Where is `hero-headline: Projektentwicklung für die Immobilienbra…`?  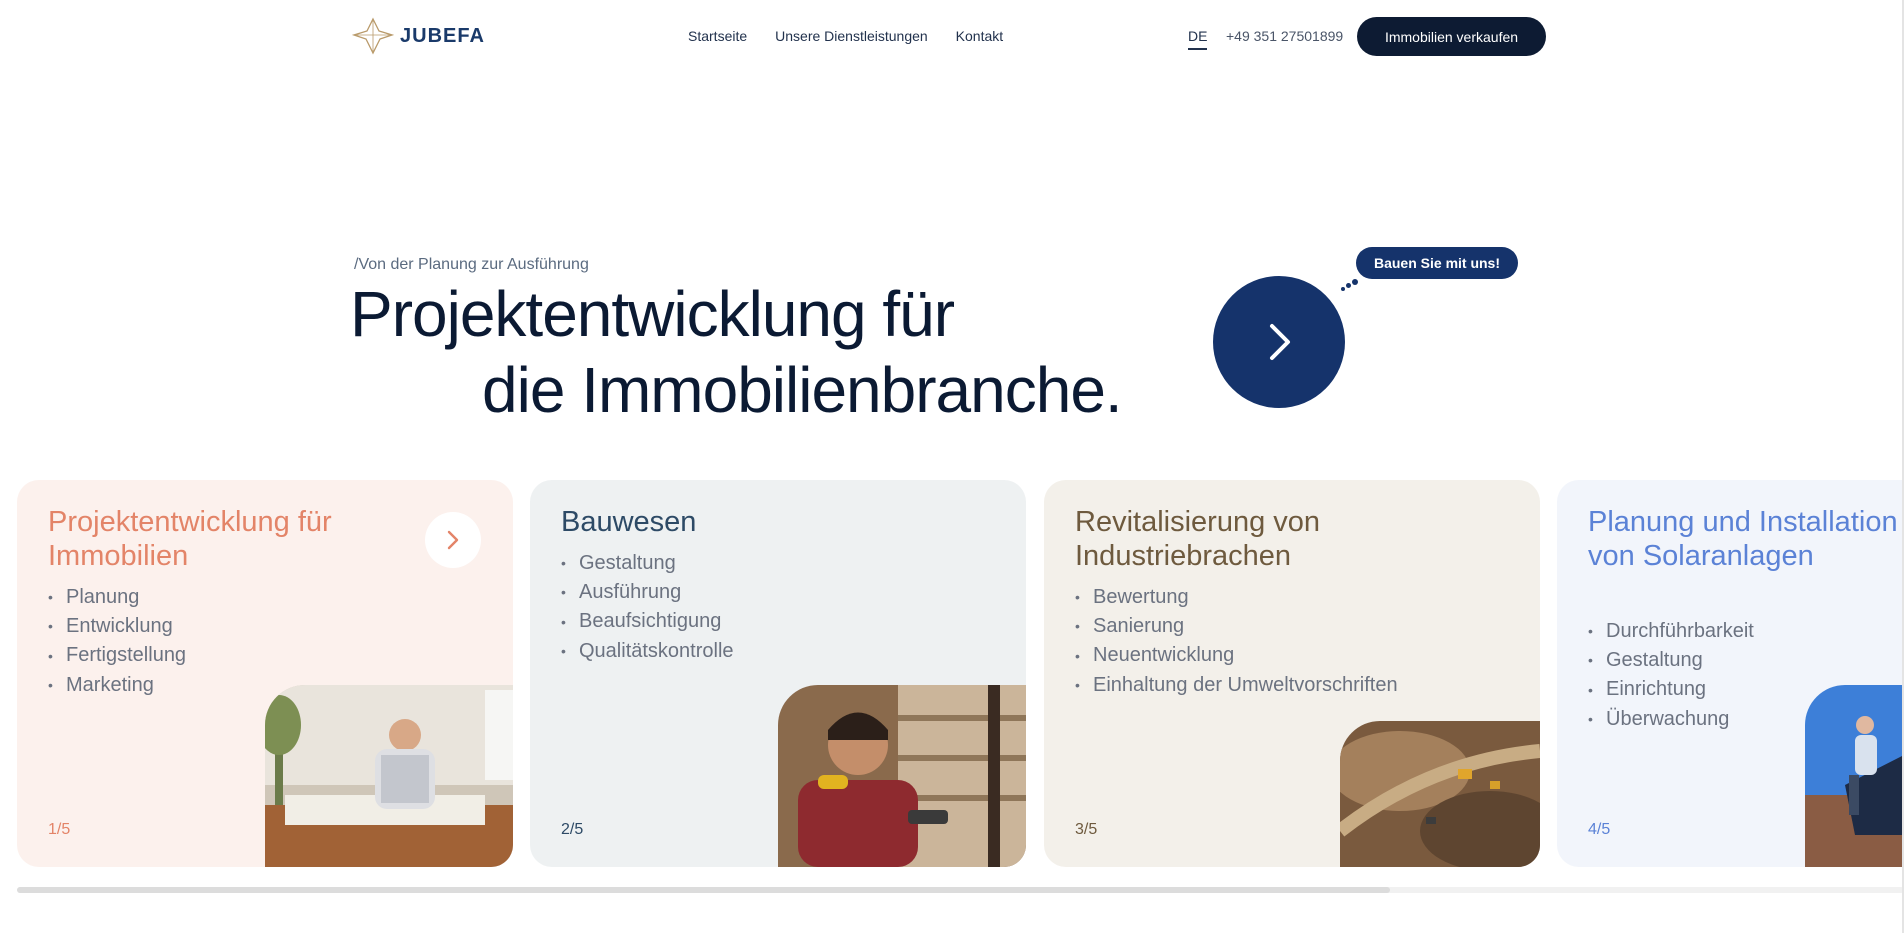 hero-headline: Projektentwicklung für die Immobilienbra… is located at coordinates (736, 352).